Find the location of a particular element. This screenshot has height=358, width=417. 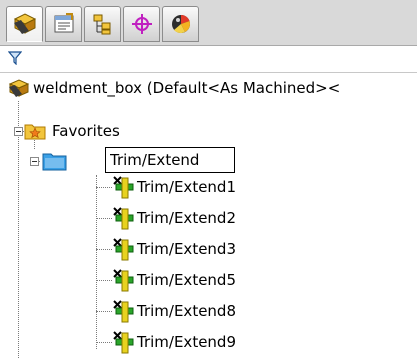

tree-item-label: Trim/Extend1 is located at coordinates (186, 187).